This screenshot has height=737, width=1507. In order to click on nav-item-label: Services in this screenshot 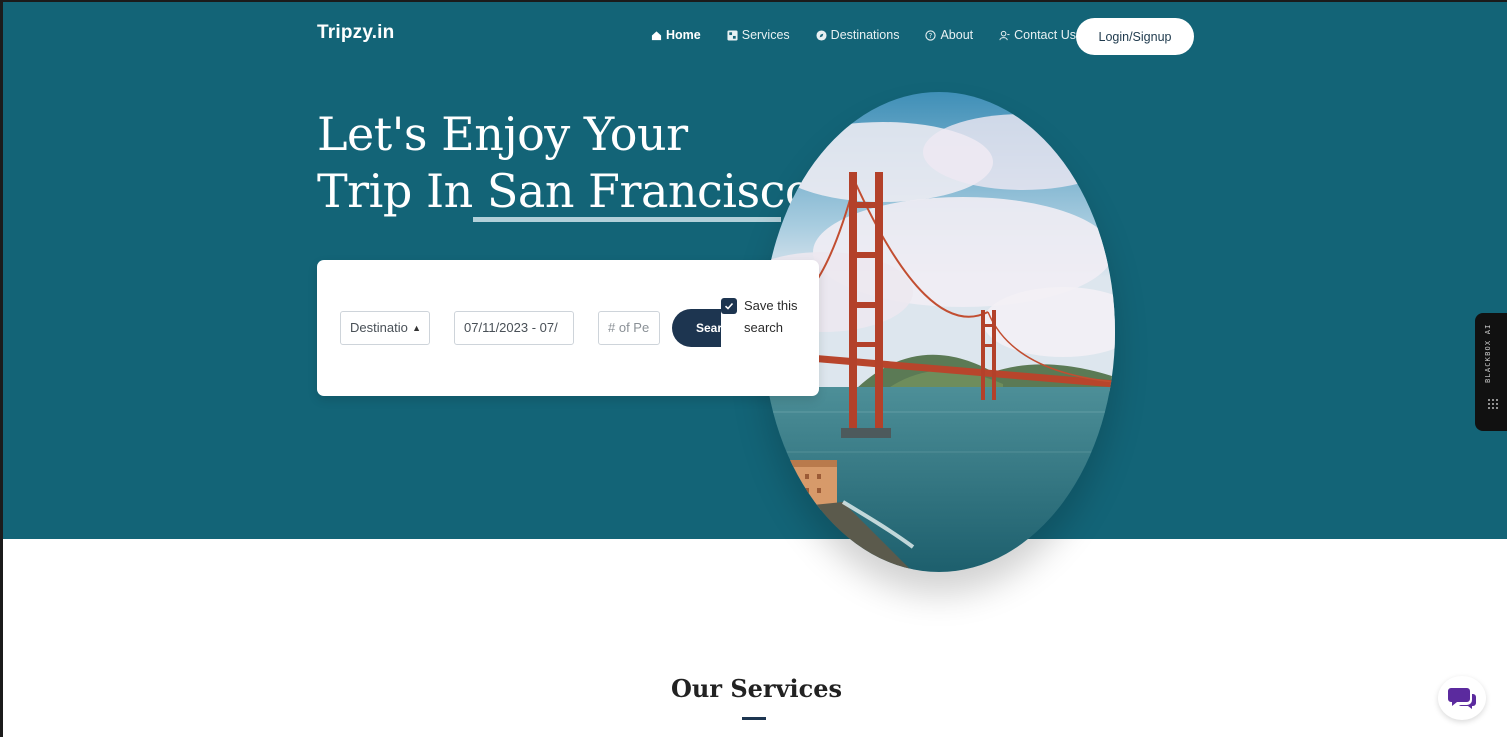, I will do `click(765, 35)`.